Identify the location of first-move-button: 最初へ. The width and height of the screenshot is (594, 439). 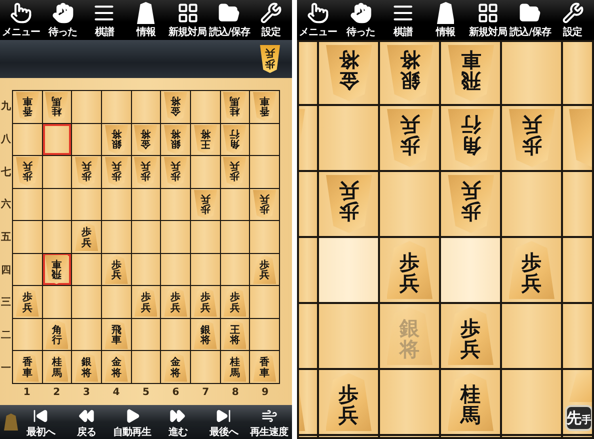
(41, 422).